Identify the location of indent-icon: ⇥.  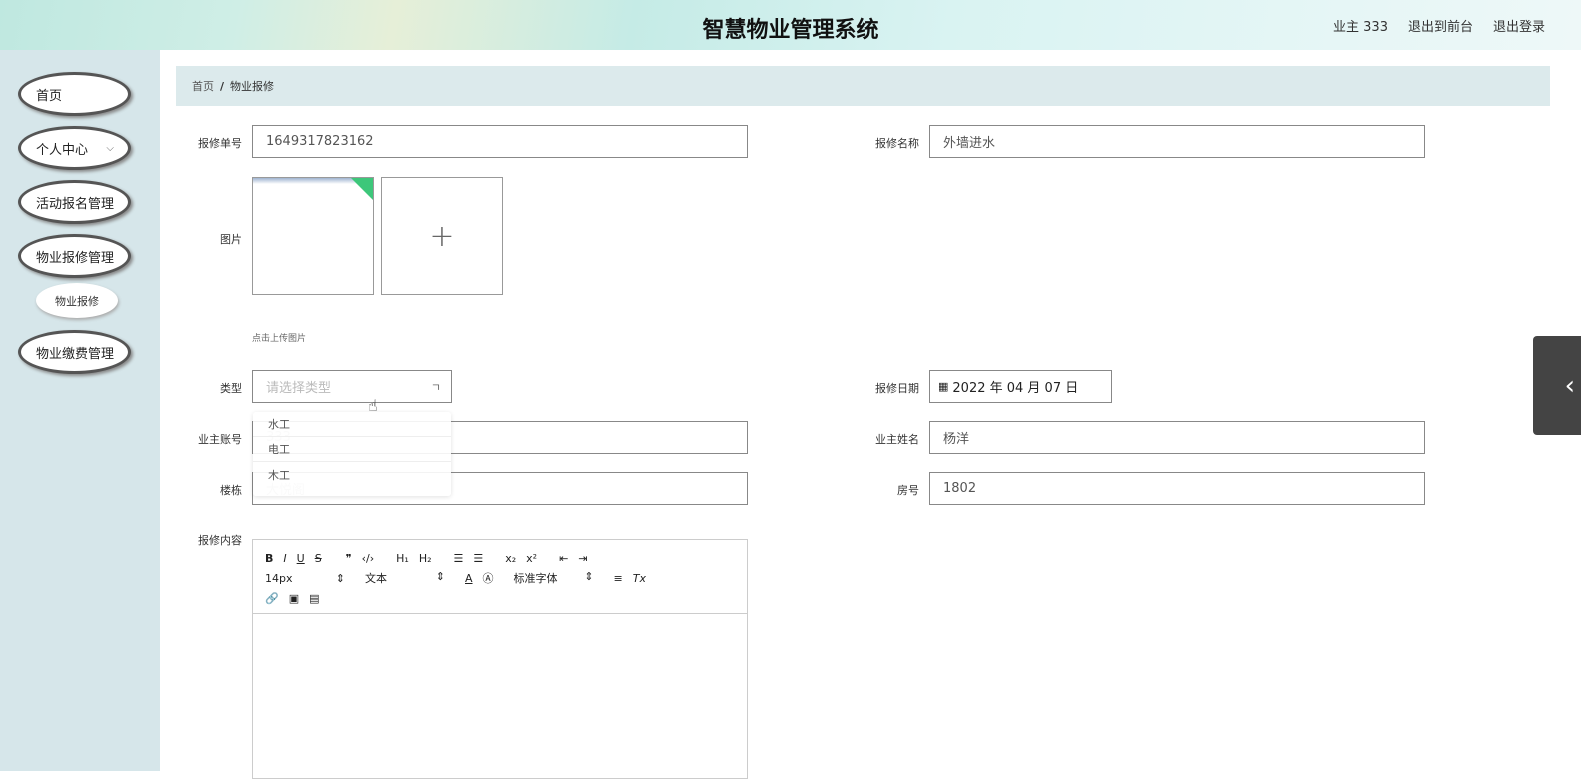
(582, 558).